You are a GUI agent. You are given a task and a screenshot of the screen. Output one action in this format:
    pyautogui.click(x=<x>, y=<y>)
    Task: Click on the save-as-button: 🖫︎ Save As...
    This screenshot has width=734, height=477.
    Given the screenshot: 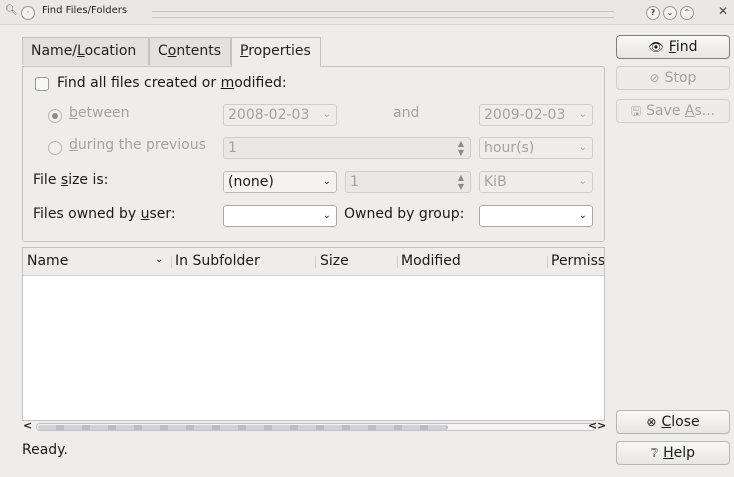 What is the action you would take?
    pyautogui.click(x=673, y=111)
    